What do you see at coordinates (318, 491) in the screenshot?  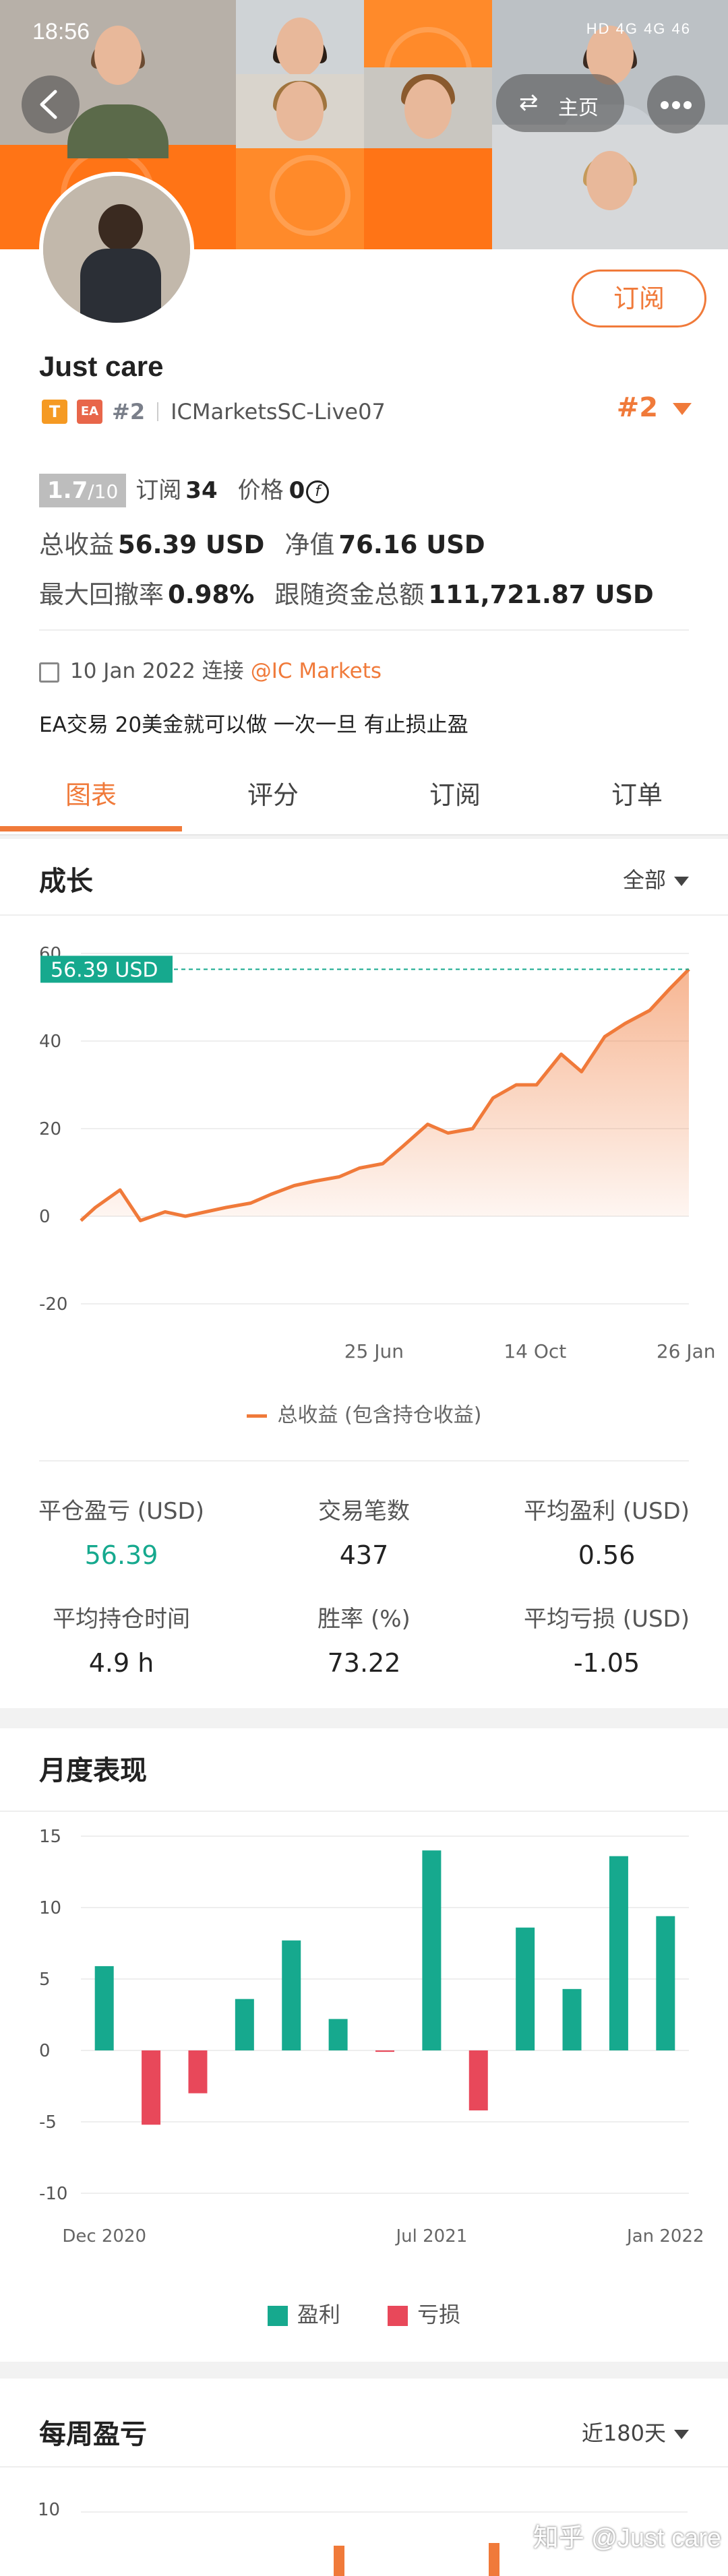 I see `coin-icon: f` at bounding box center [318, 491].